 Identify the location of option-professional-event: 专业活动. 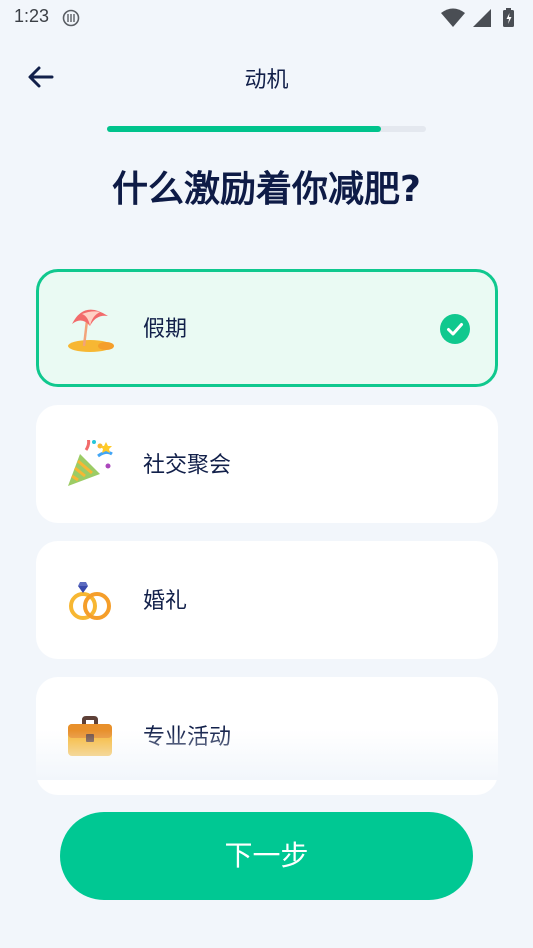
(267, 736).